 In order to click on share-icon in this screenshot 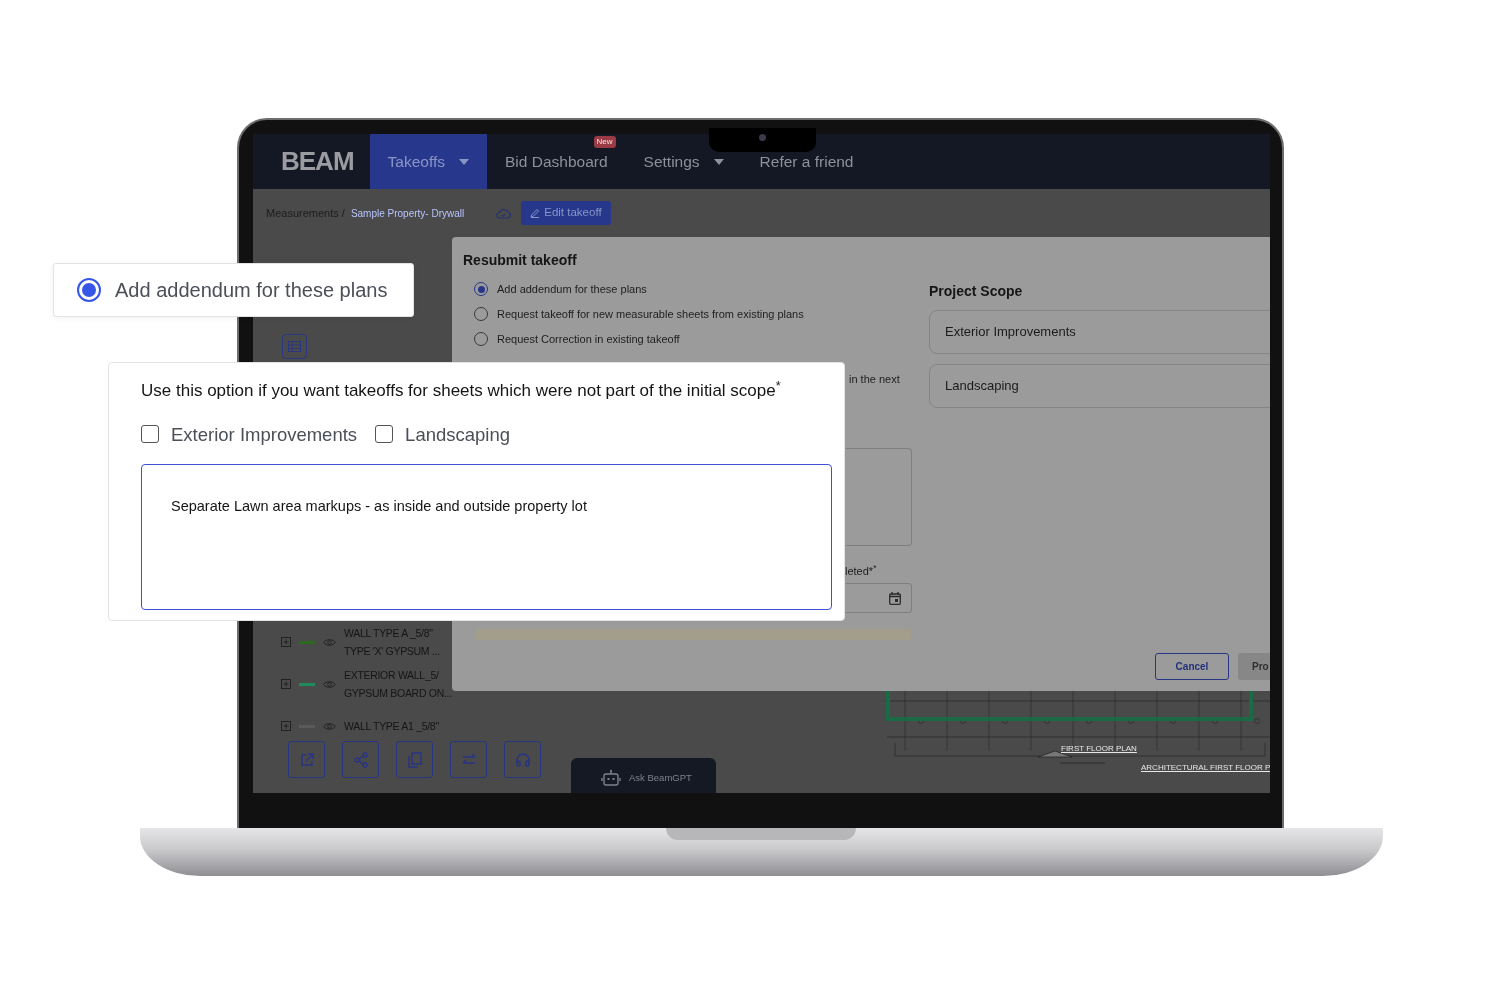, I will do `click(360, 759)`.